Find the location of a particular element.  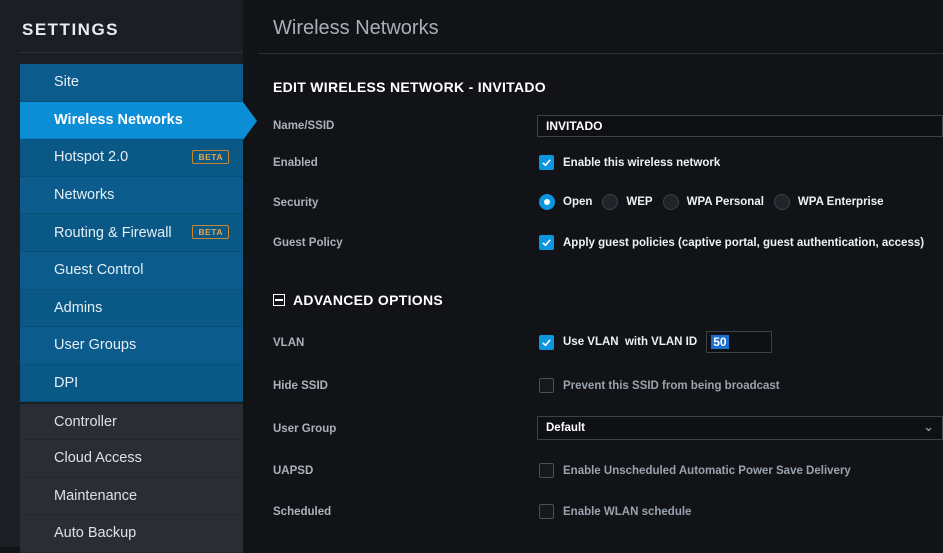

sidebar-item-label: User Groups is located at coordinates (95, 345).